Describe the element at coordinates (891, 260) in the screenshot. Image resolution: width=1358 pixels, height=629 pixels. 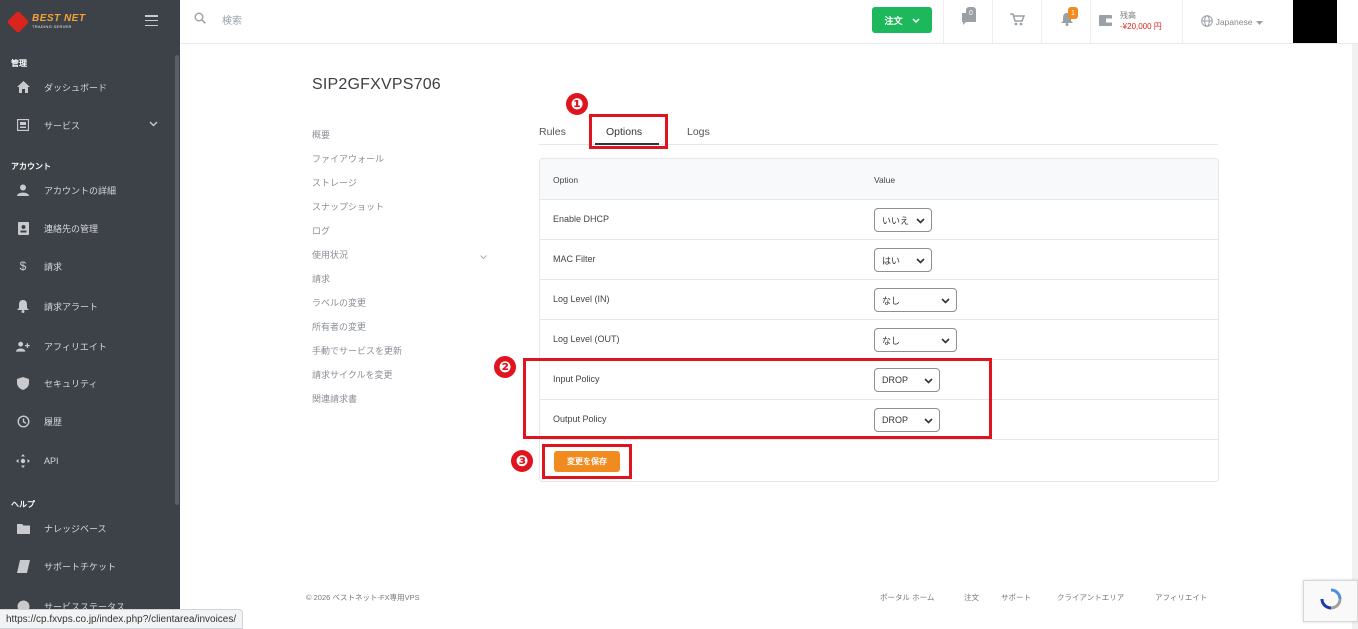
I see `select-value: はい` at that location.